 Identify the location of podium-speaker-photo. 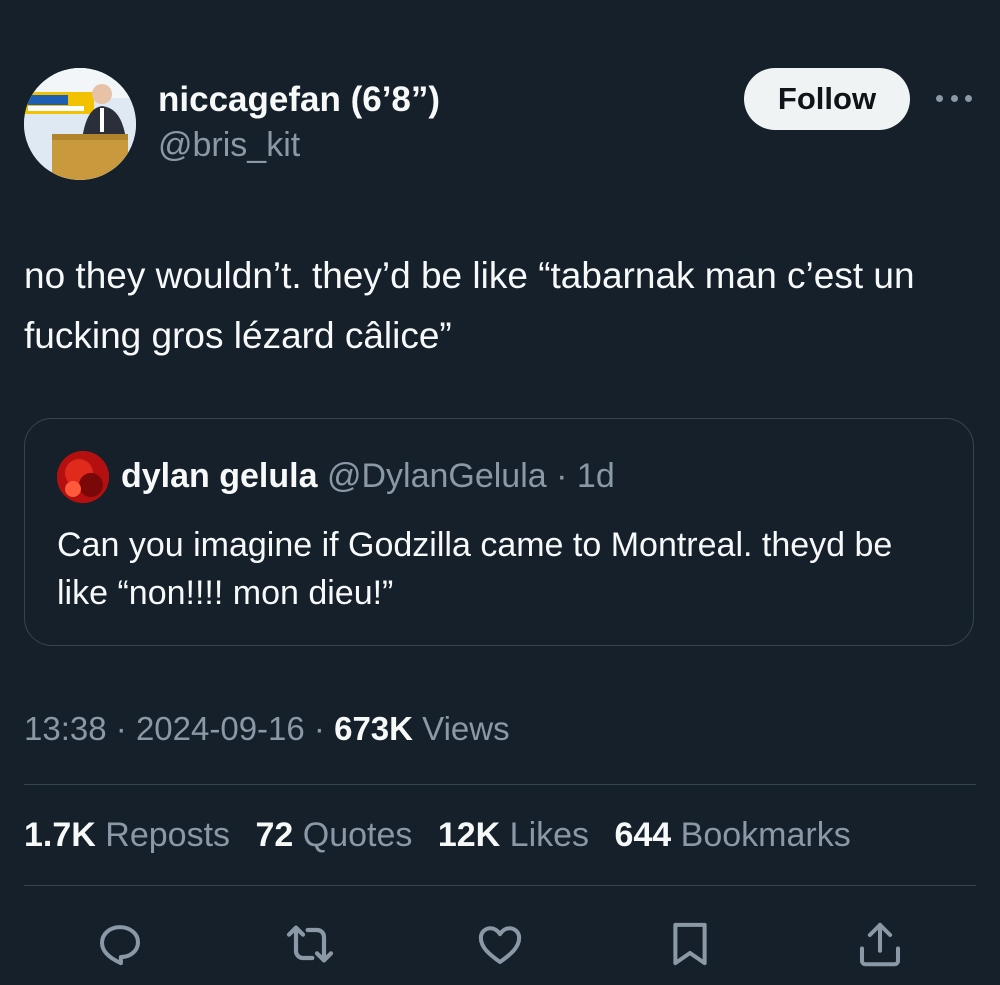
(80, 124).